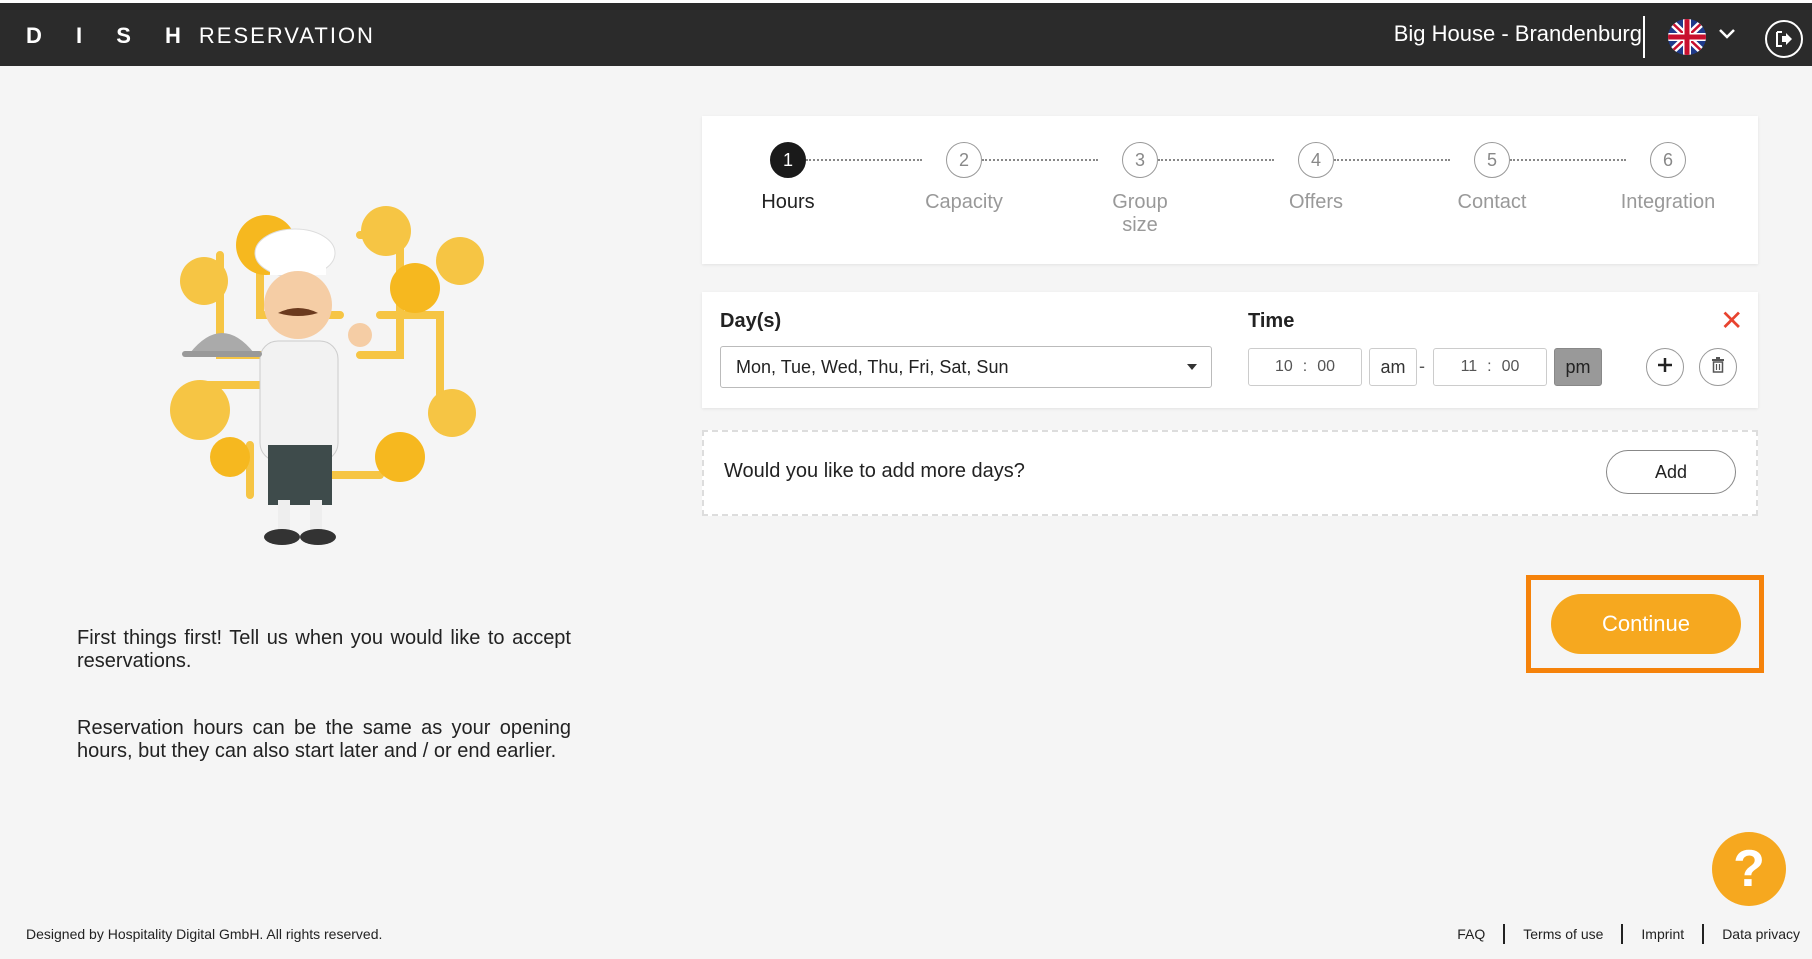 The image size is (1812, 959). I want to click on step-capacity: 2 Capacity, so click(964, 178).